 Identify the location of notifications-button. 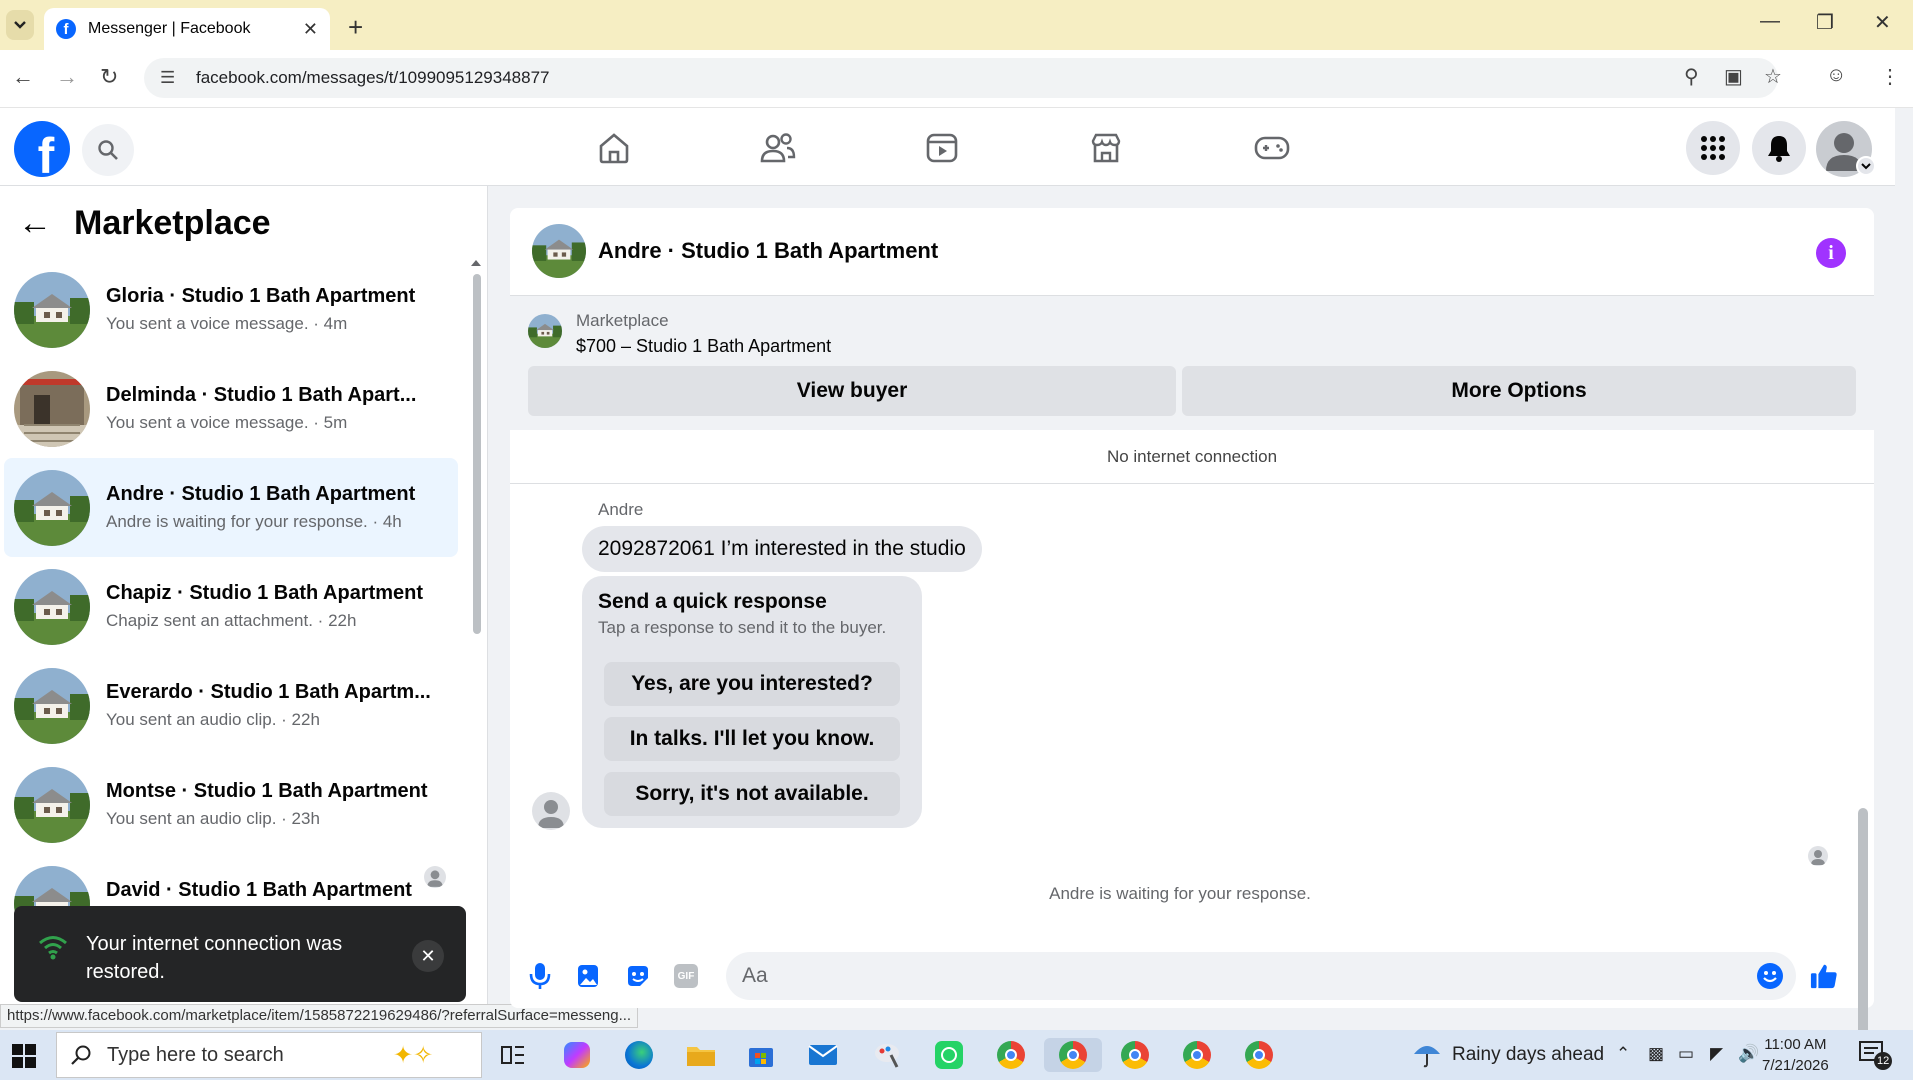
(1779, 148).